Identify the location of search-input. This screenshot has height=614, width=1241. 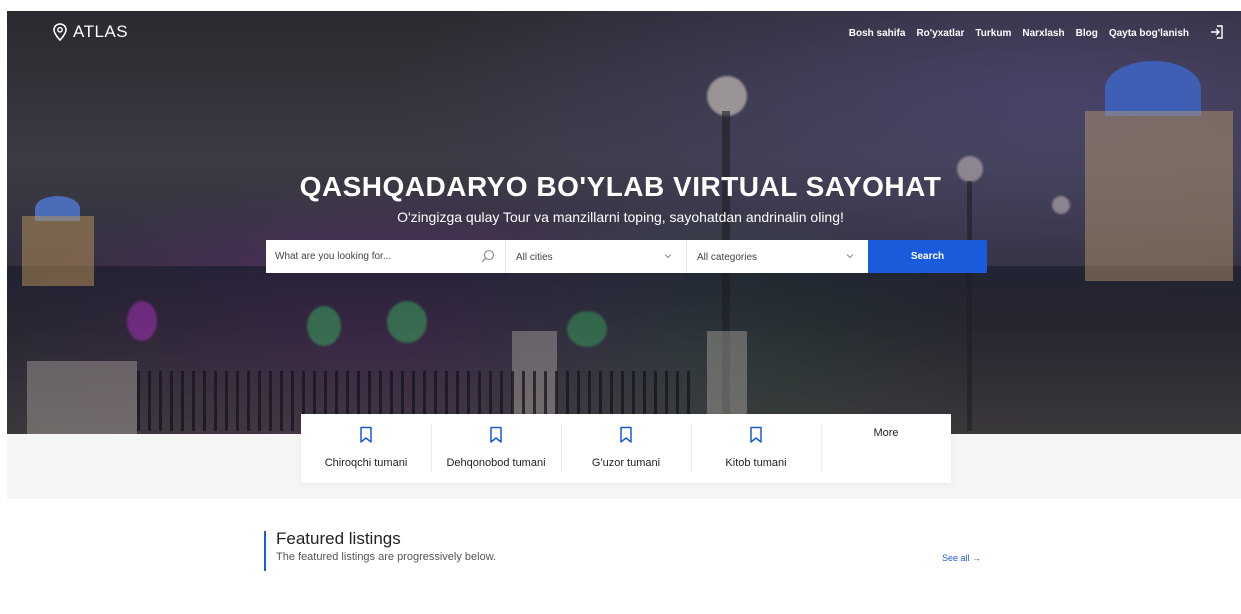
(386, 256).